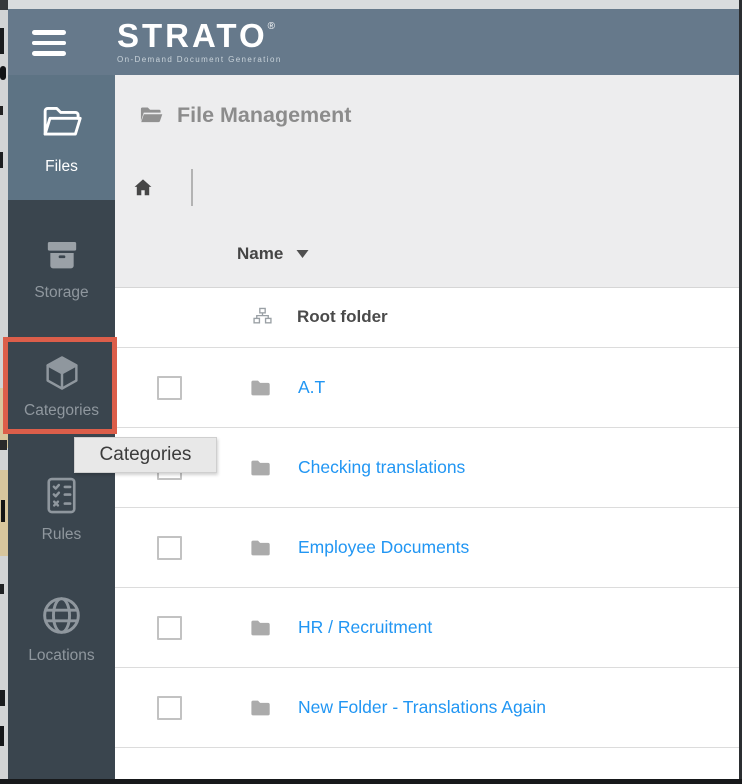  I want to click on folder-link: Employee Documents, so click(383, 547).